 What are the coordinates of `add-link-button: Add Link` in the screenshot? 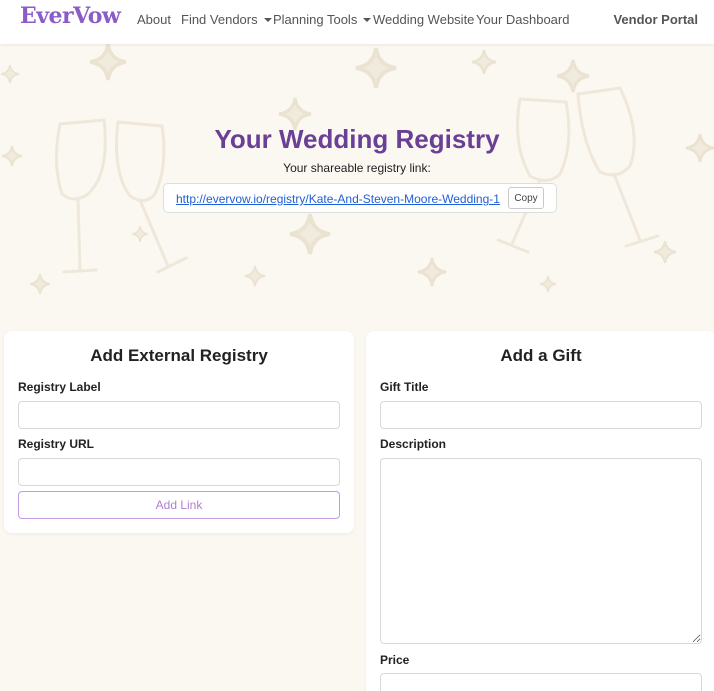 It's located at (179, 505).